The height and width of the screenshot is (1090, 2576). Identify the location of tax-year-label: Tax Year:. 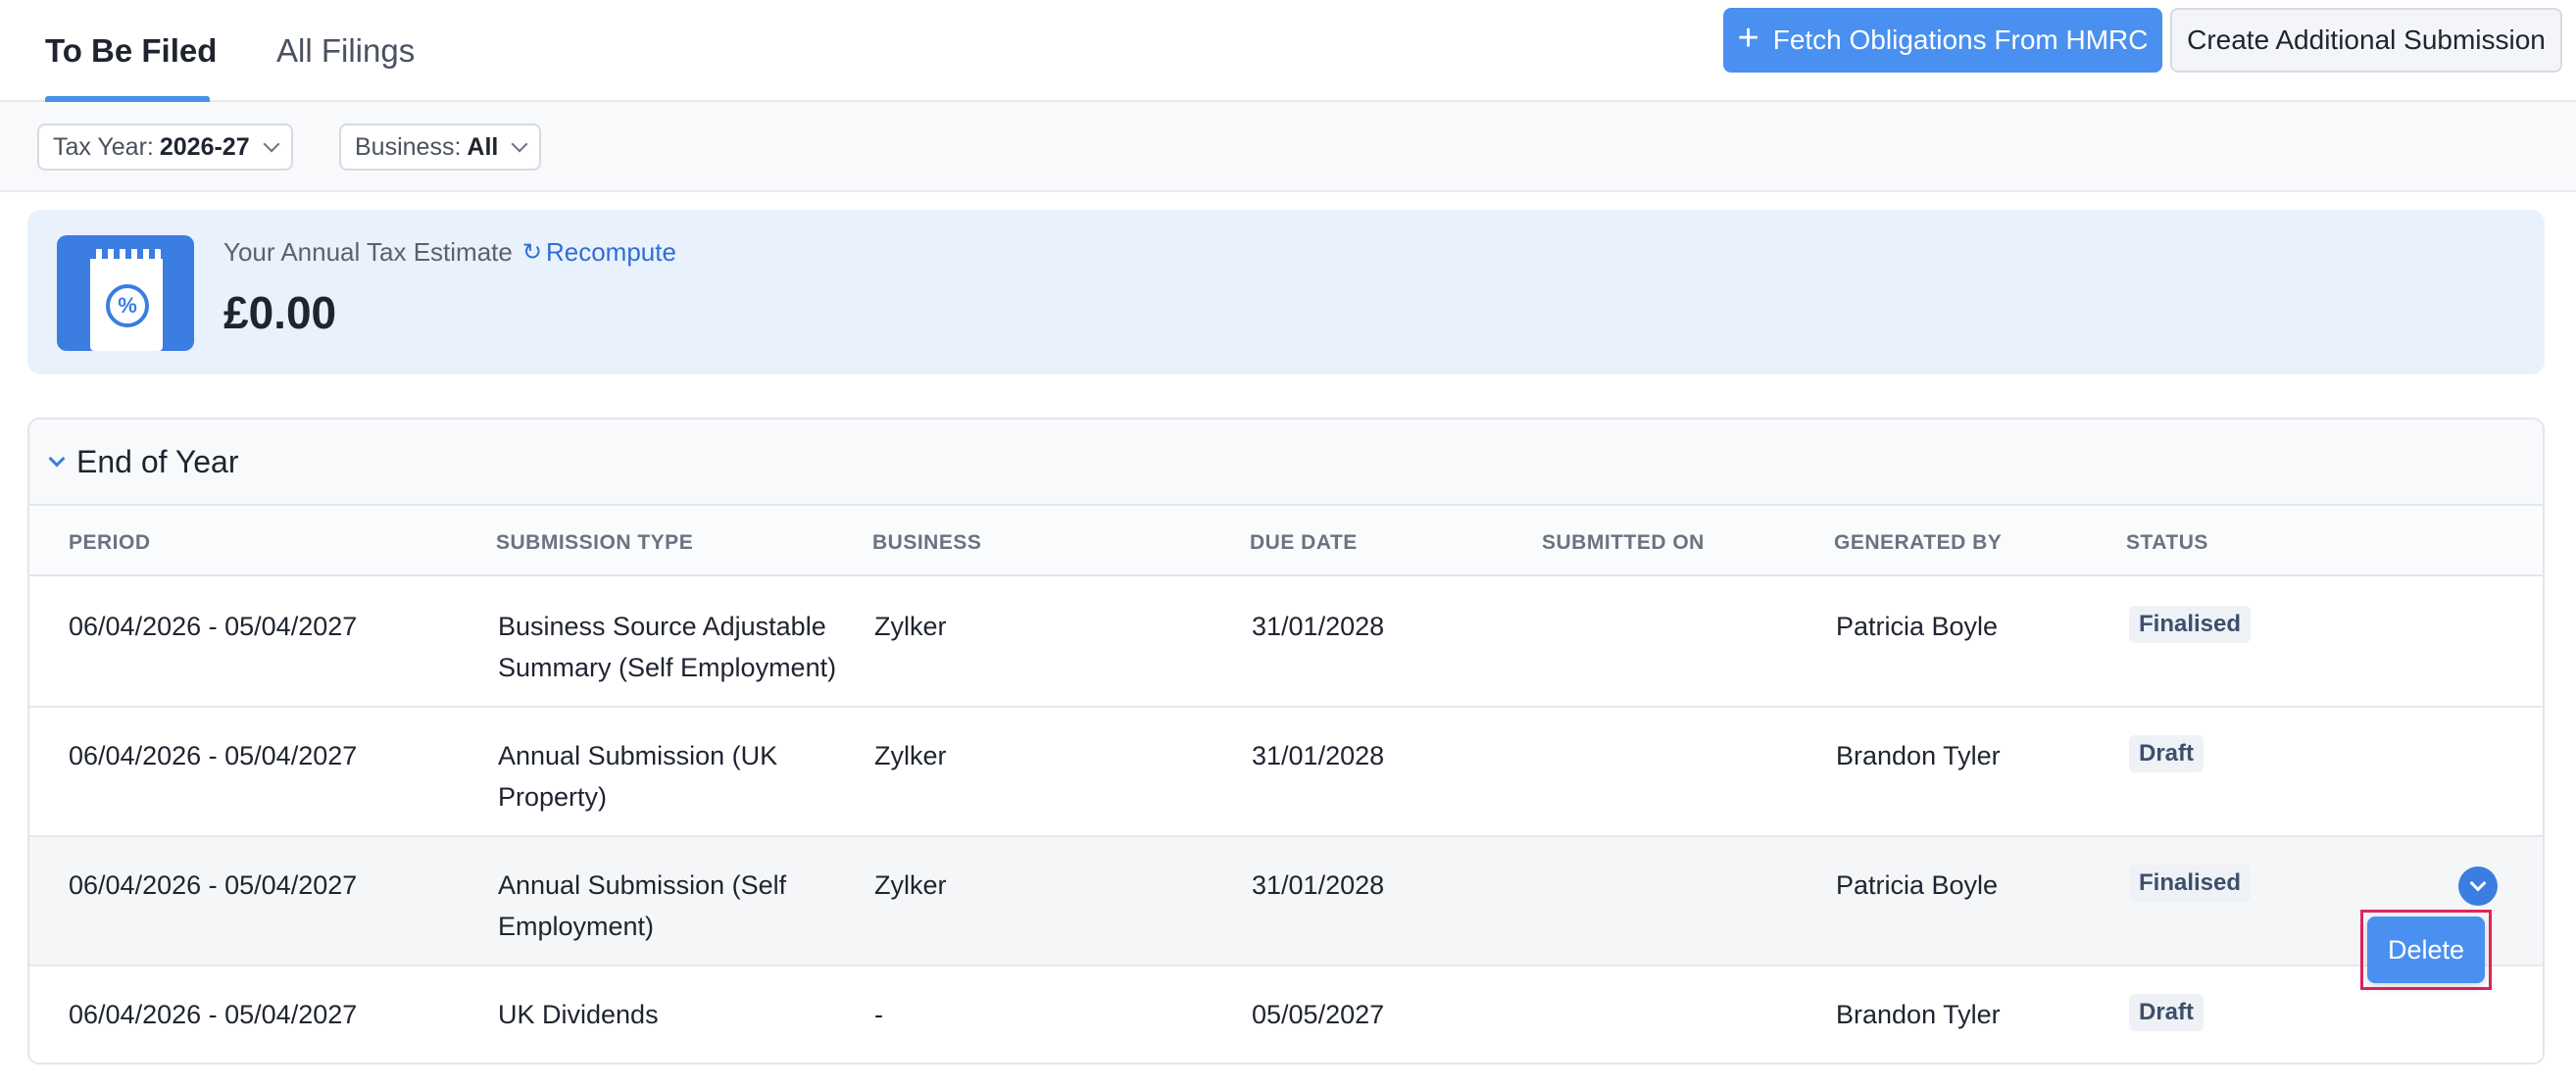
(103, 146).